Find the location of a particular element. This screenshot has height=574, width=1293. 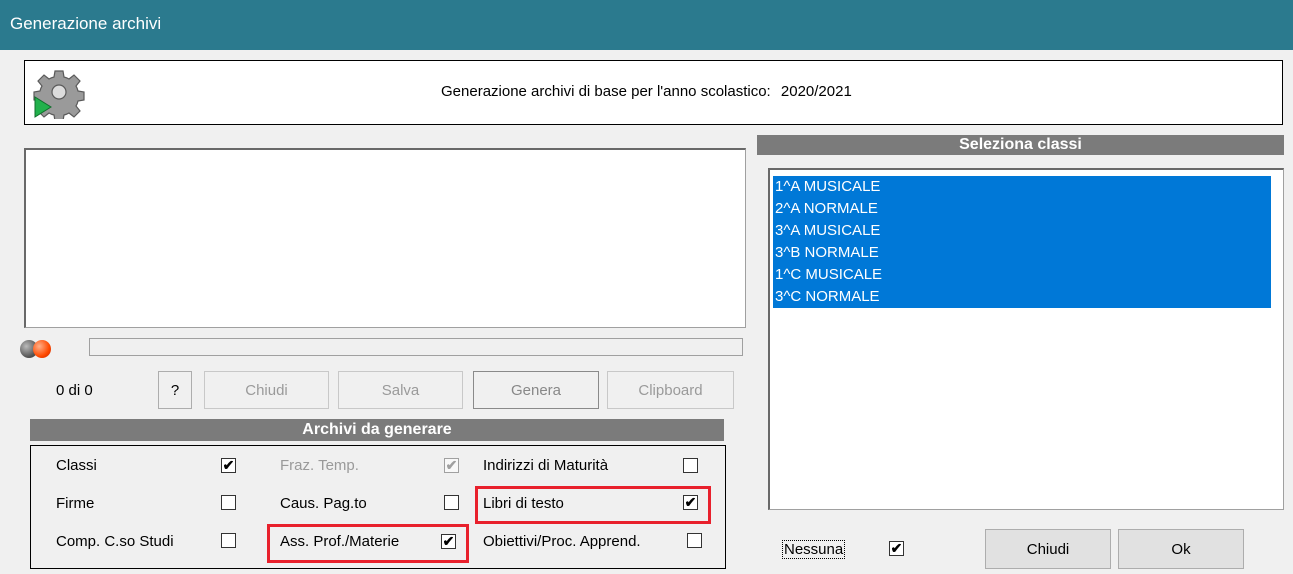

archivio-label-obiettivi: Obiettivi/Proc. Apprend. is located at coordinates (562, 541).